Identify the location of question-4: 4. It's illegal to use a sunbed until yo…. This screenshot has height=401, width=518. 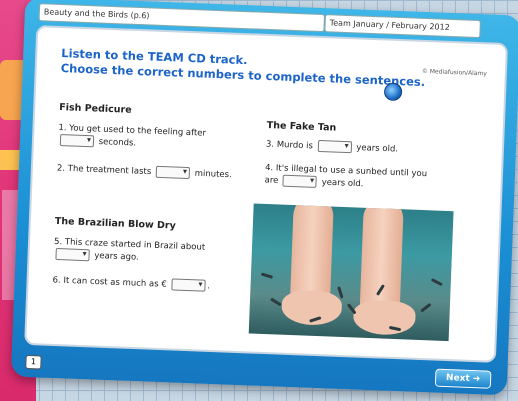
(364, 178).